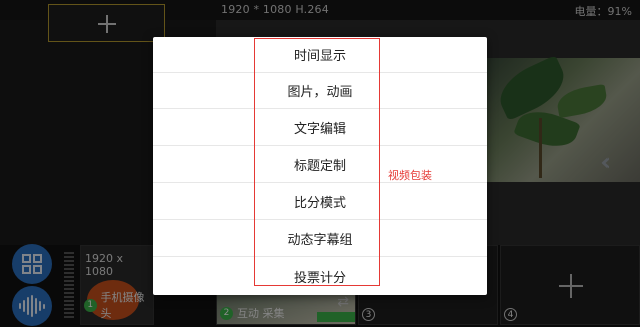  Describe the element at coordinates (320, 202) in the screenshot. I see `menu-item-score-mode: 比分模式` at that location.